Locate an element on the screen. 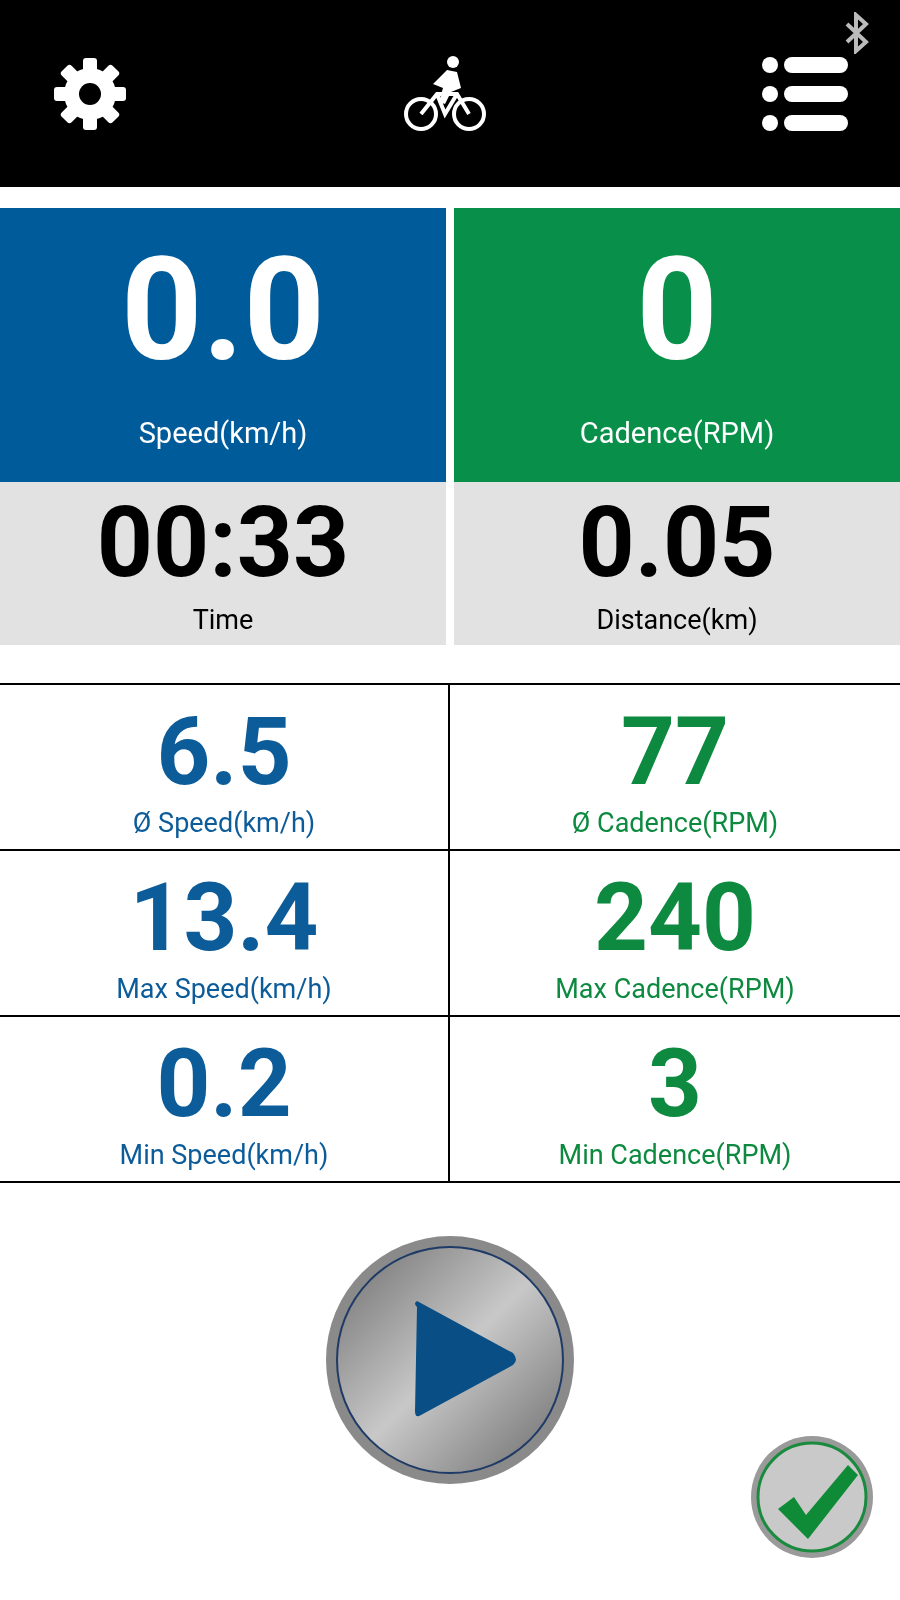 The width and height of the screenshot is (900, 1600). tile-label: Time is located at coordinates (223, 620).